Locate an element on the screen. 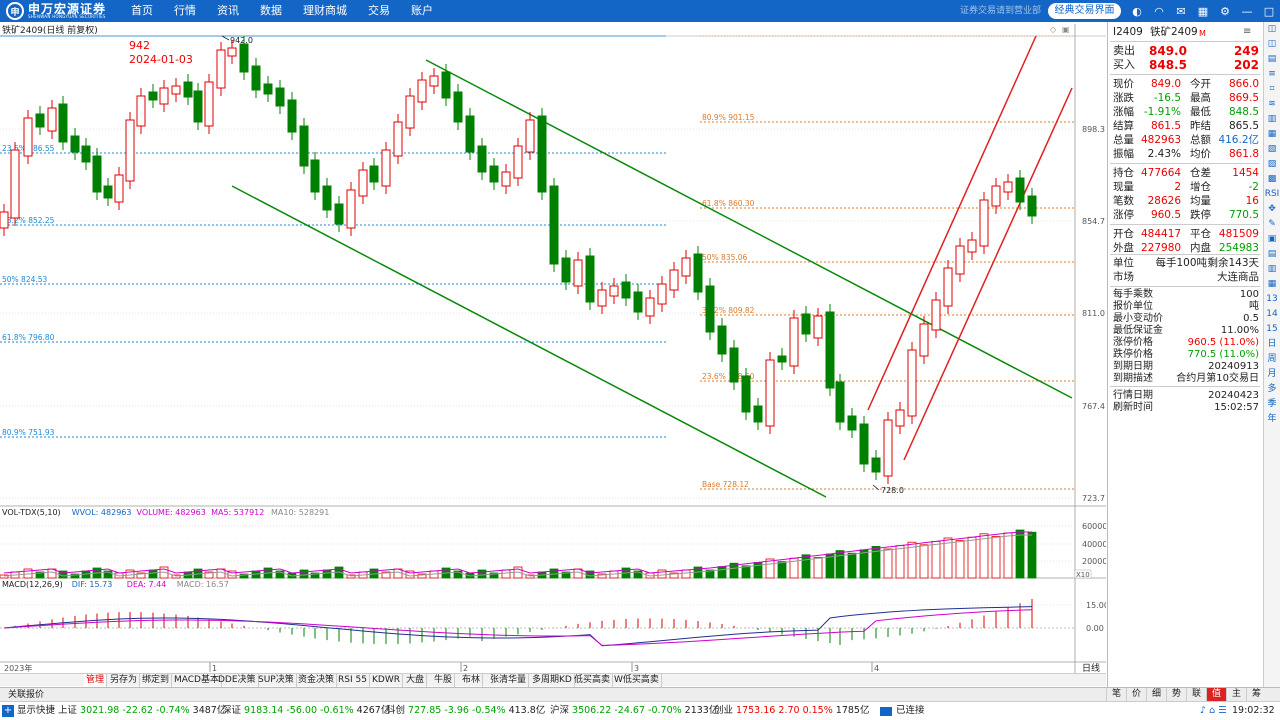 The height and width of the screenshot is (720, 1280). nav-data: 数据 is located at coordinates (270, 11).